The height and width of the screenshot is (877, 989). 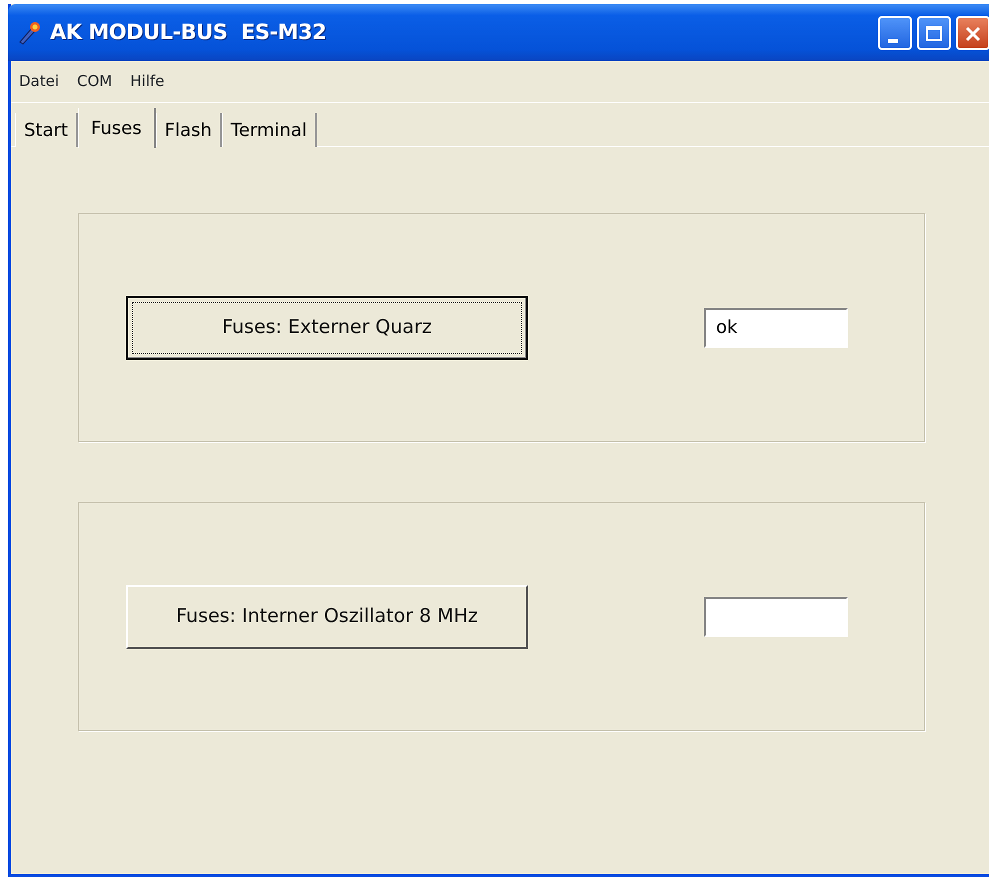 I want to click on result-field, so click(x=776, y=616).